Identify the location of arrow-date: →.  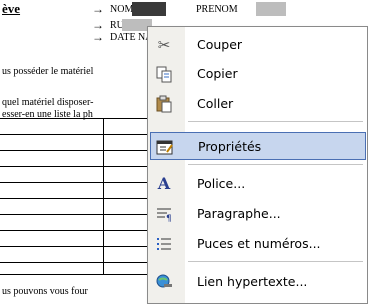
(98, 37).